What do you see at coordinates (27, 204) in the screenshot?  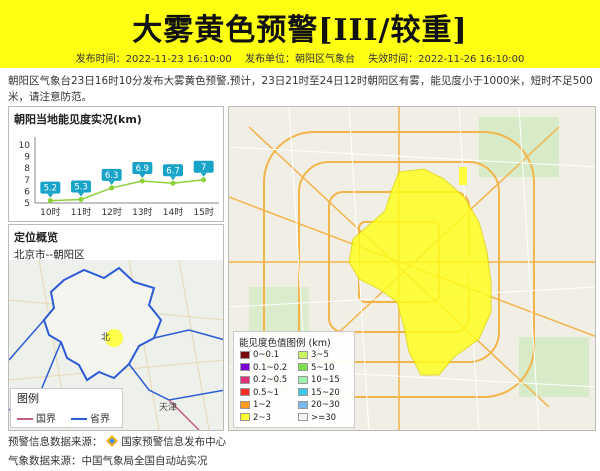 I see `y-tick-label: 5` at bounding box center [27, 204].